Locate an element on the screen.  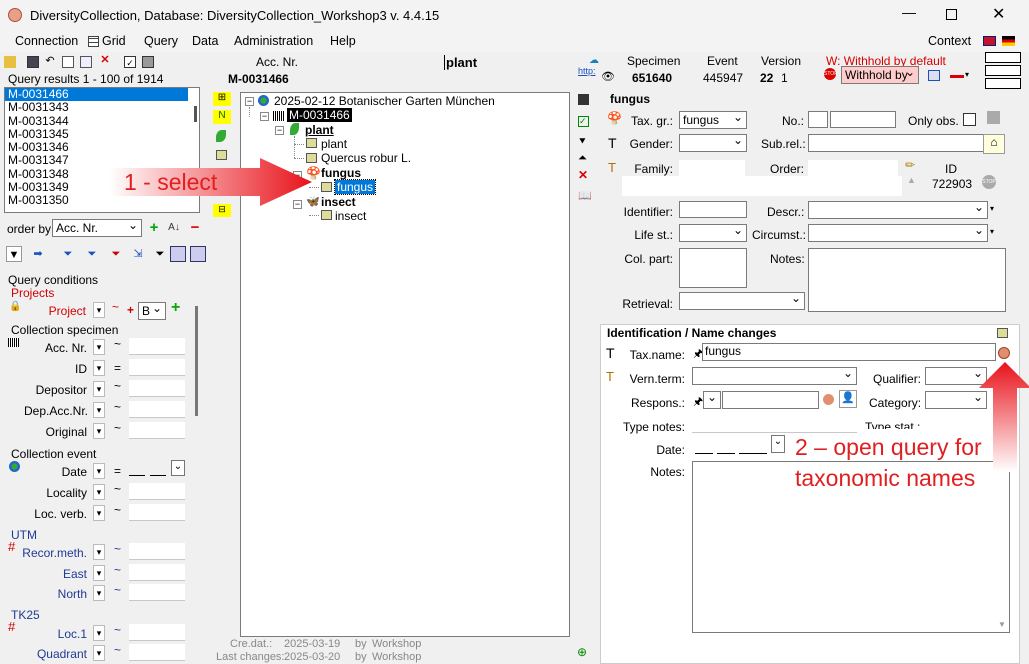
order-by-select: Acc. Nr. is located at coordinates (97, 227).